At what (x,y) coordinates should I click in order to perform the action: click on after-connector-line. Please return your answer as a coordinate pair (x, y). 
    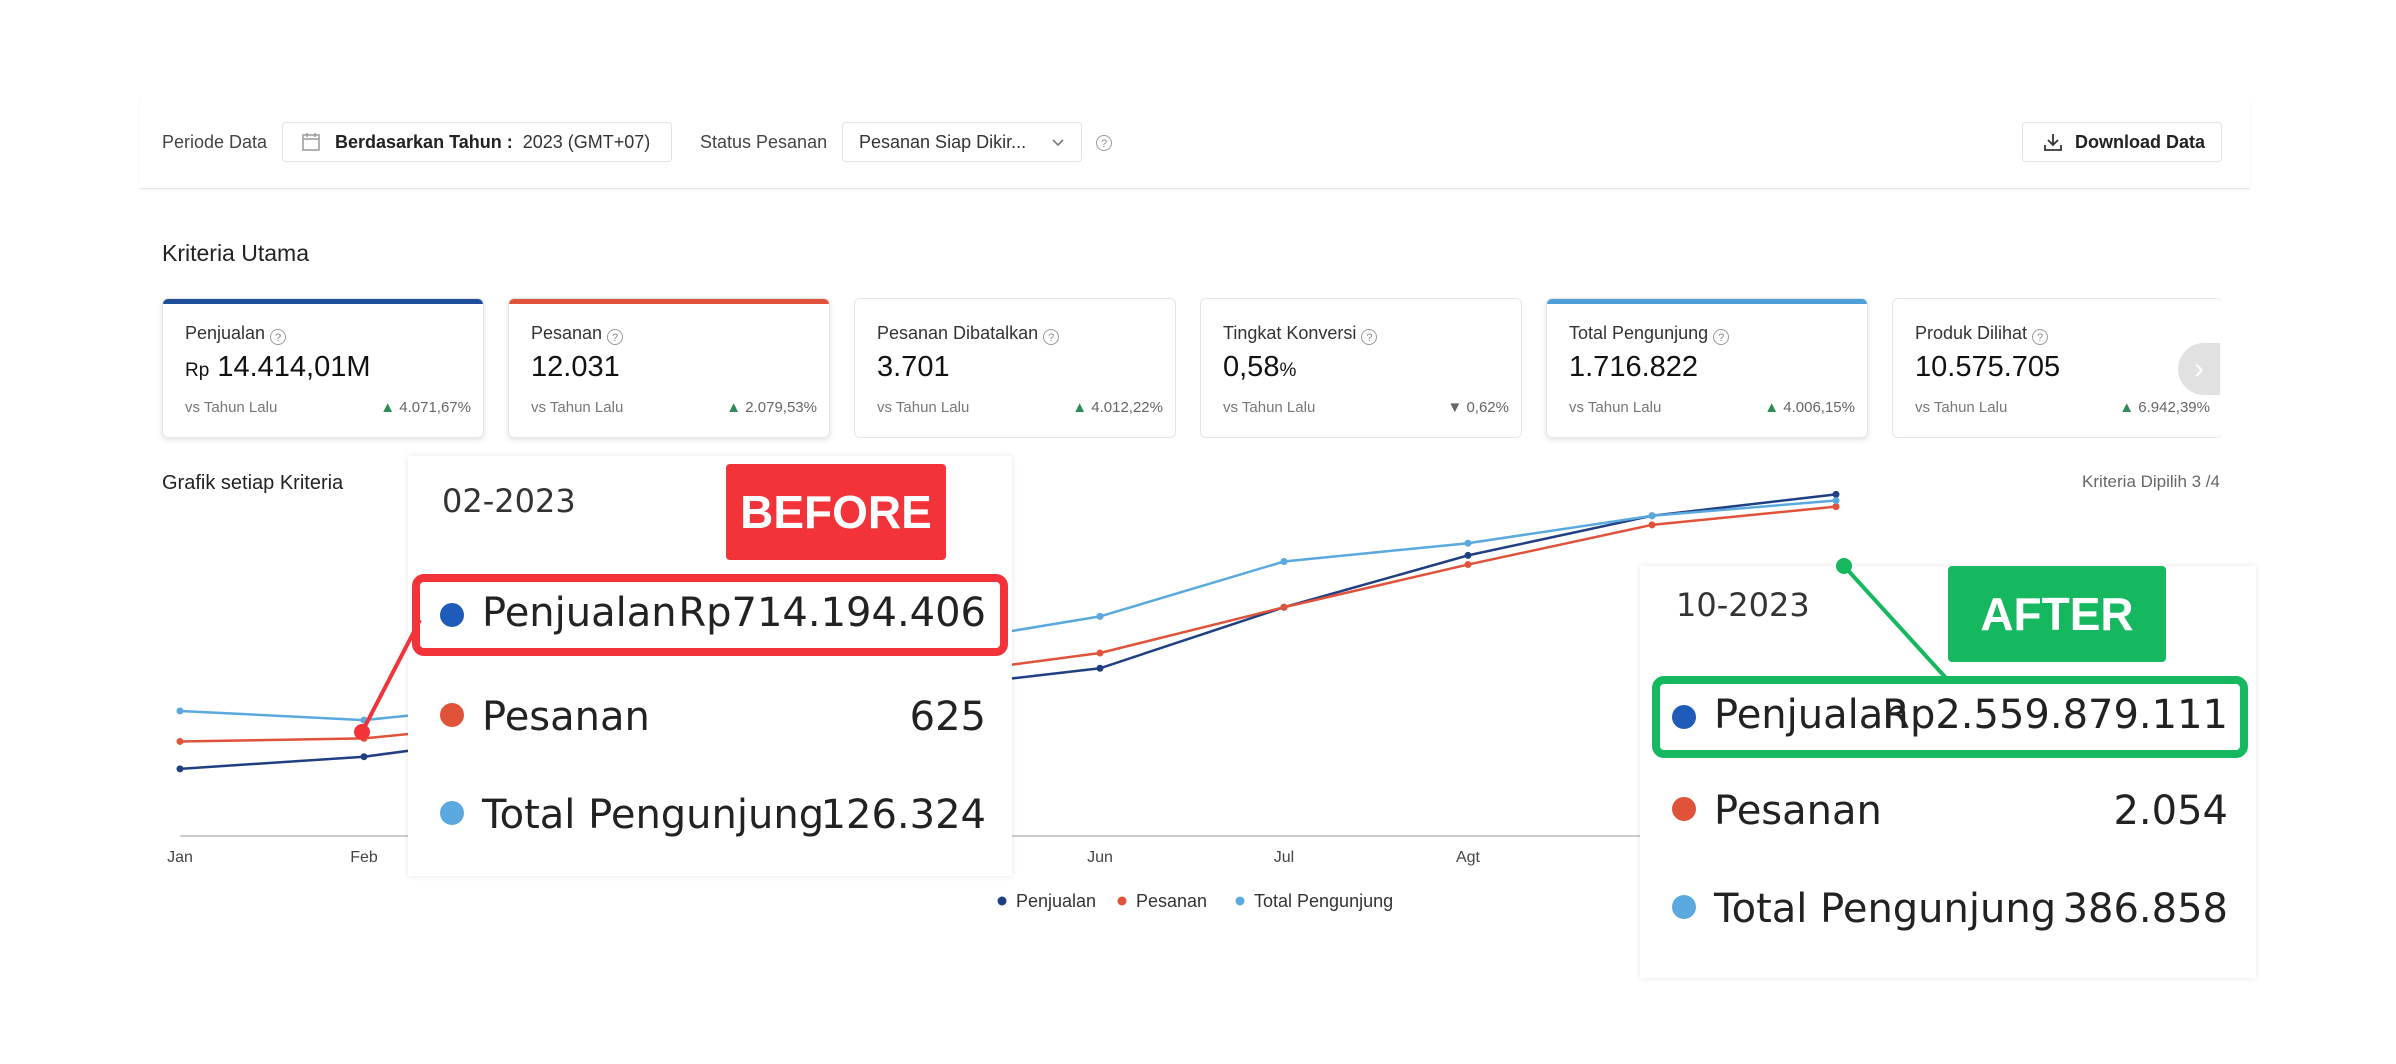
    Looking at the image, I should click on (1895, 622).